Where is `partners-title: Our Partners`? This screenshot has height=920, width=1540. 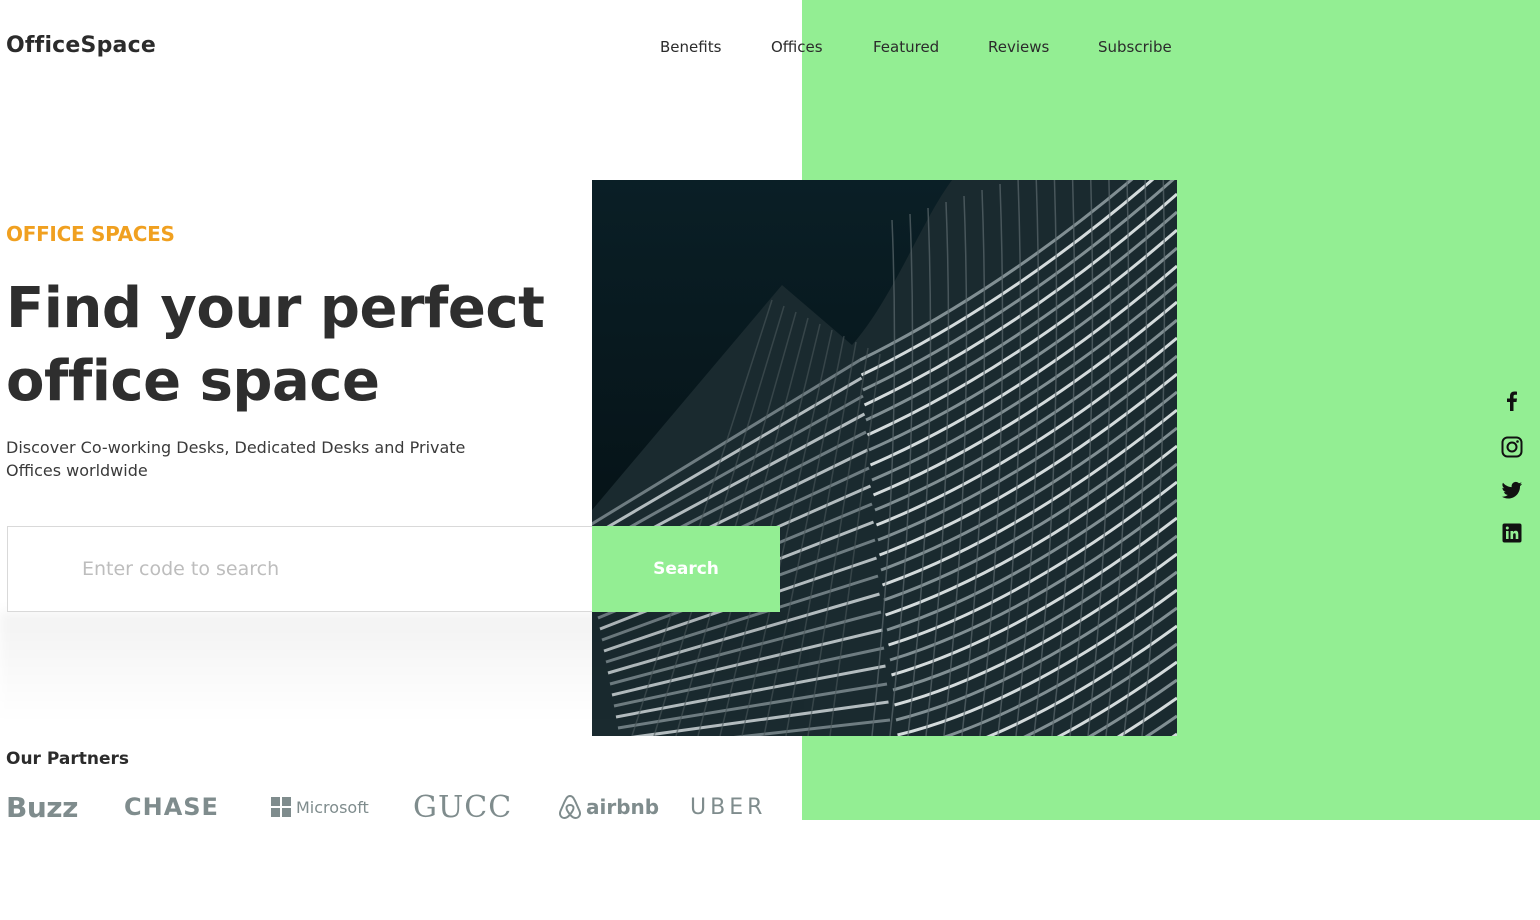
partners-title: Our Partners is located at coordinates (67, 759).